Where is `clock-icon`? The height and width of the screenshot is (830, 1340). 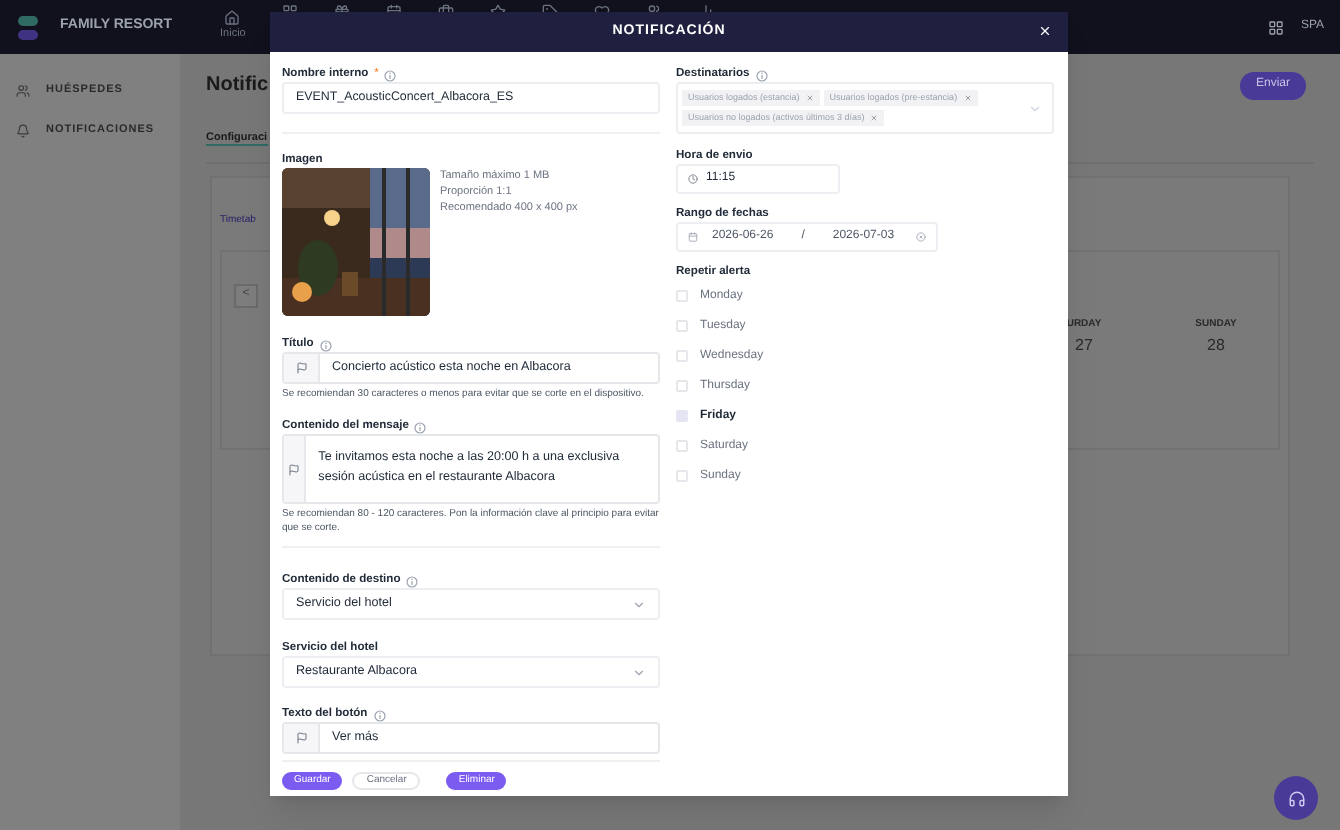
clock-icon is located at coordinates (693, 179).